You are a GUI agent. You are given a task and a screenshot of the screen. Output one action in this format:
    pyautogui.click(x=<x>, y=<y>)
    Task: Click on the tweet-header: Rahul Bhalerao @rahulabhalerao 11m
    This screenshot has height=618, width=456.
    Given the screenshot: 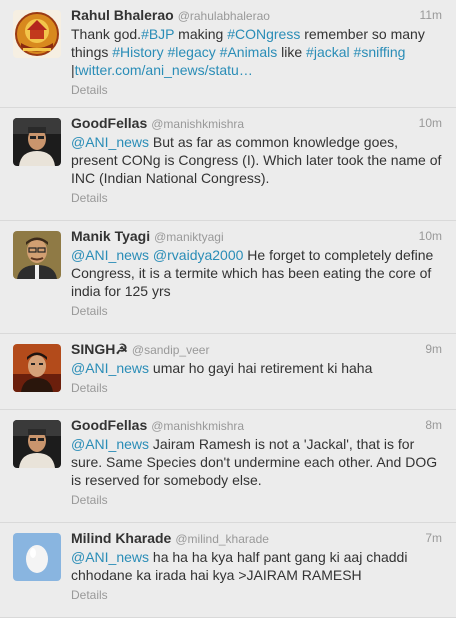 What is the action you would take?
    pyautogui.click(x=256, y=15)
    